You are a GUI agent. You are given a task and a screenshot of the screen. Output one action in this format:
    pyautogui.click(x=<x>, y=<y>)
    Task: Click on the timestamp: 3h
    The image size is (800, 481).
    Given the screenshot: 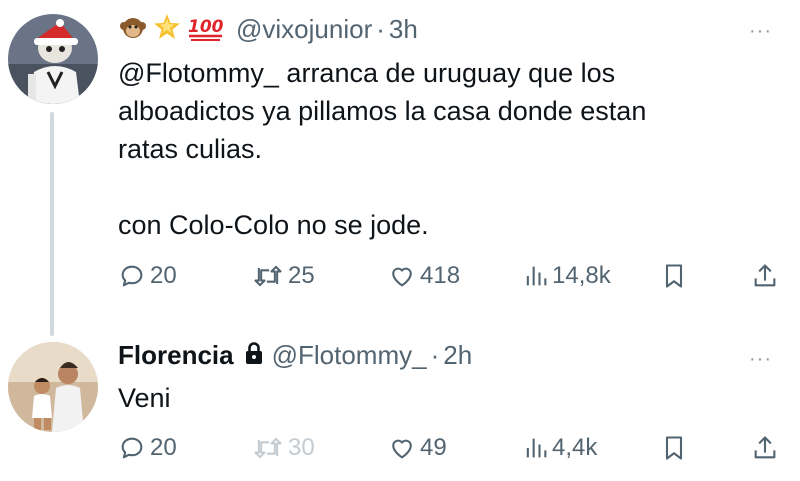 What is the action you would take?
    pyautogui.click(x=403, y=29)
    